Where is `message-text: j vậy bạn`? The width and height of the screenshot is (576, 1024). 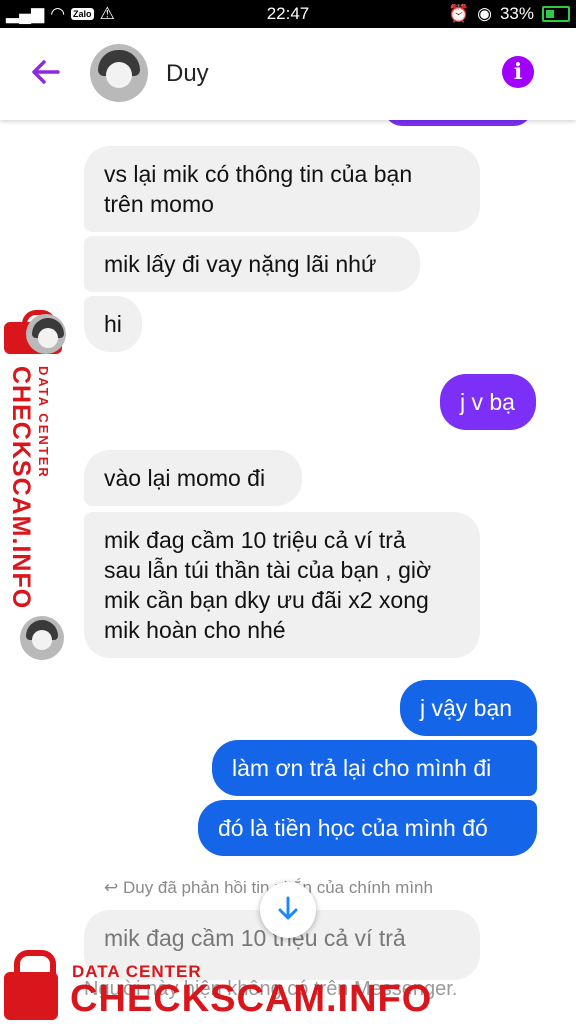 message-text: j vậy bạn is located at coordinates (466, 708).